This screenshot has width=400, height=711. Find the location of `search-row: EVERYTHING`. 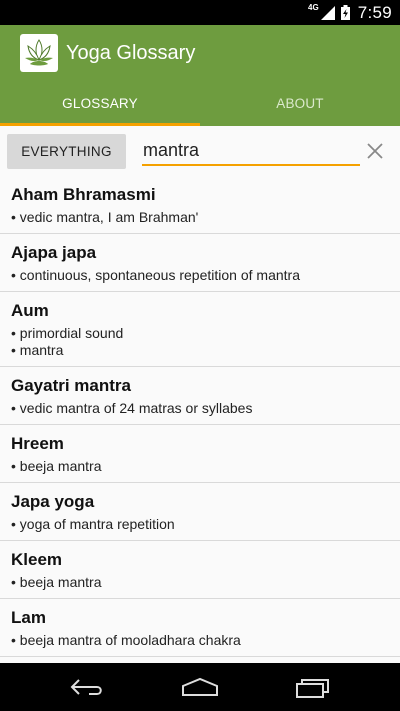

search-row: EVERYTHING is located at coordinates (200, 151).